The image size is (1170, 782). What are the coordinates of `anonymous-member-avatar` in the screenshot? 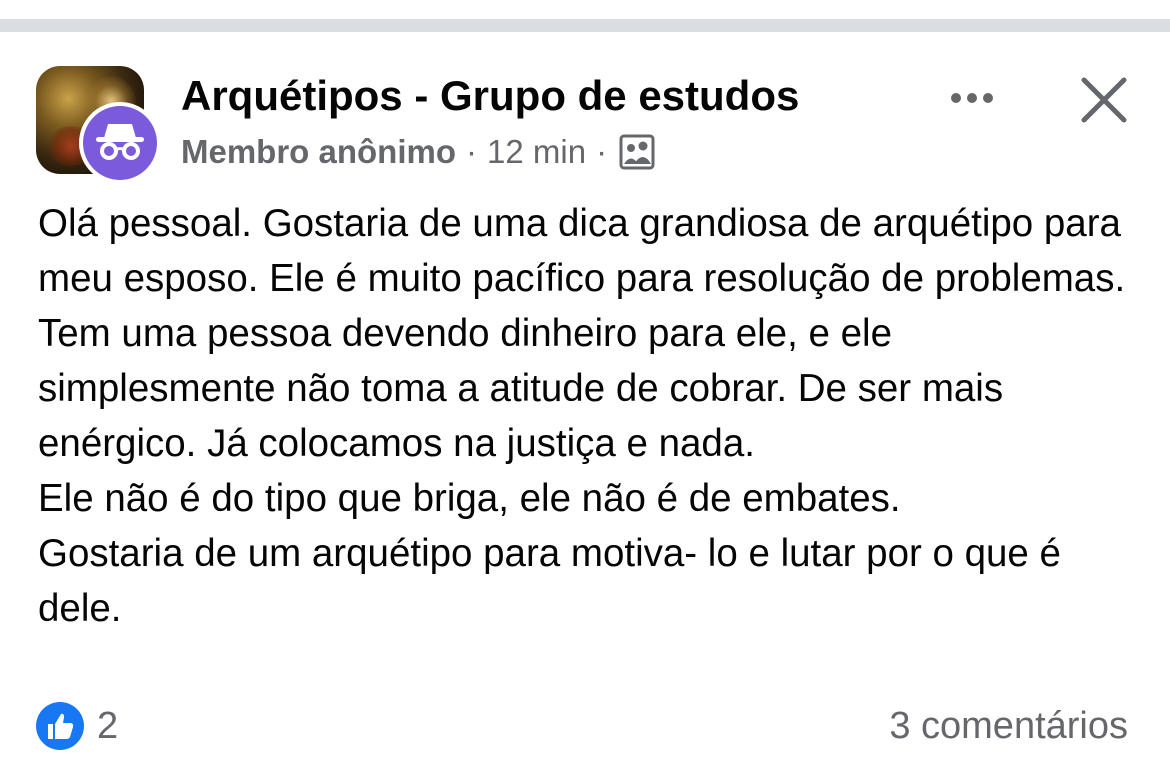 It's located at (120, 143).